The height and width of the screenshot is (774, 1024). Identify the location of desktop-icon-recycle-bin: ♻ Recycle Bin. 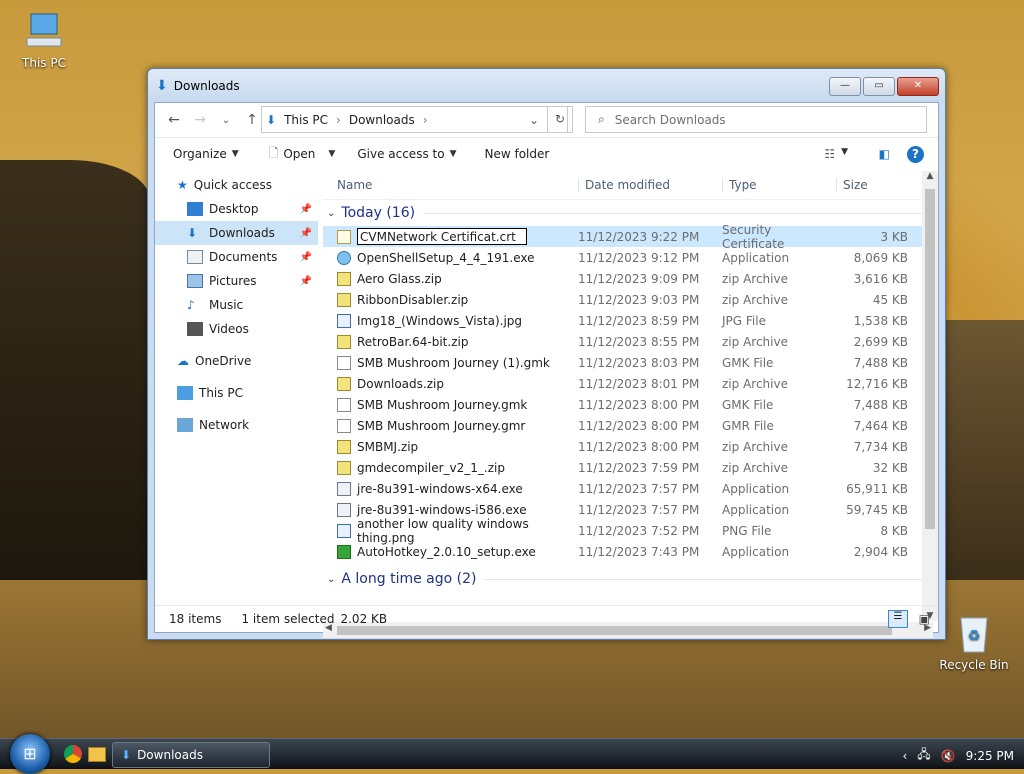
(974, 642).